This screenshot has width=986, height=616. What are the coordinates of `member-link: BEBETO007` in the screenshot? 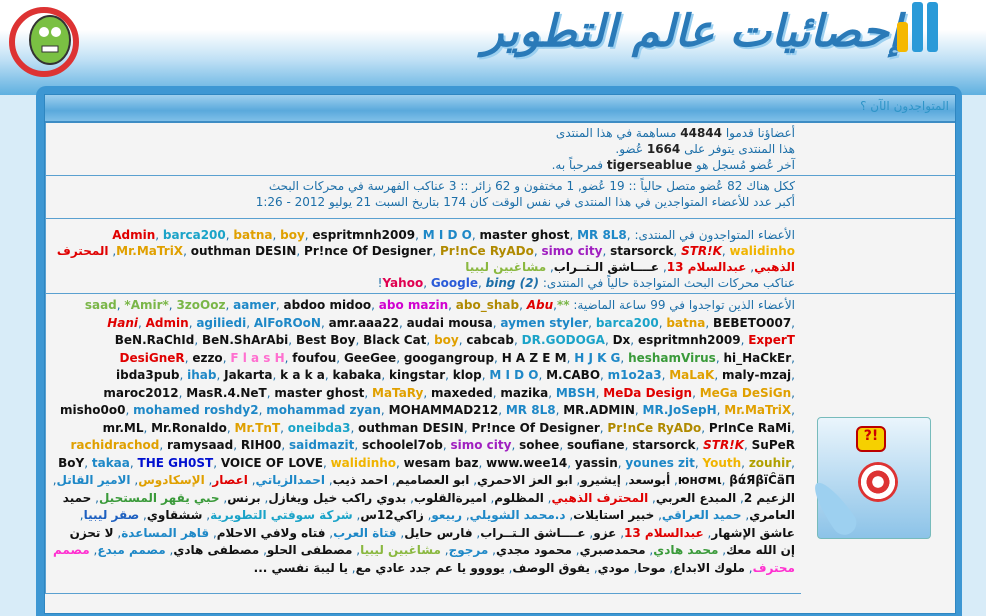 It's located at (752, 323).